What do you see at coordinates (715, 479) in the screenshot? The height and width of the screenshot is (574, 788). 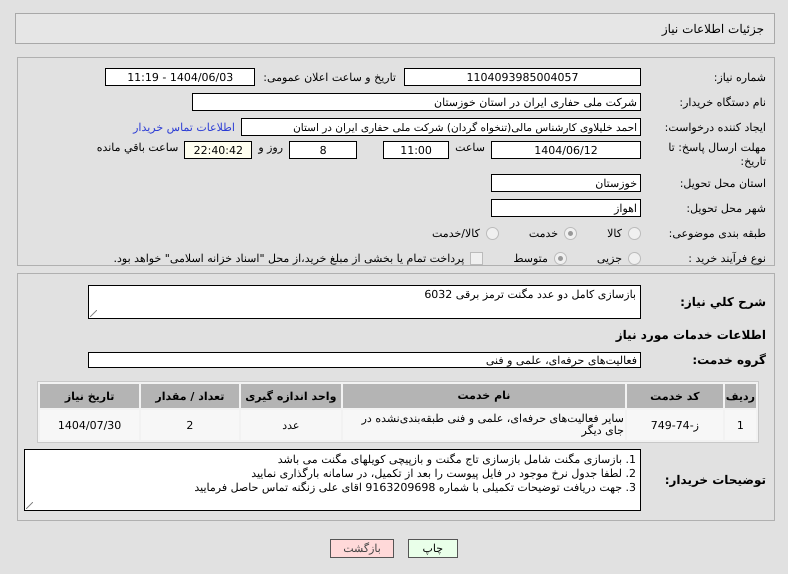 I see `field-label: توضیحات خریدار:` at bounding box center [715, 479].